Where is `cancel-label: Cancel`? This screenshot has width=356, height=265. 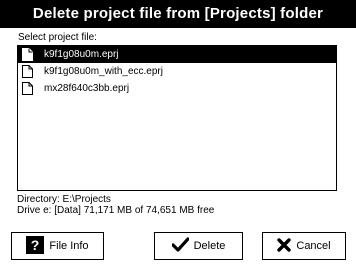 cancel-label: Cancel is located at coordinates (313, 246).